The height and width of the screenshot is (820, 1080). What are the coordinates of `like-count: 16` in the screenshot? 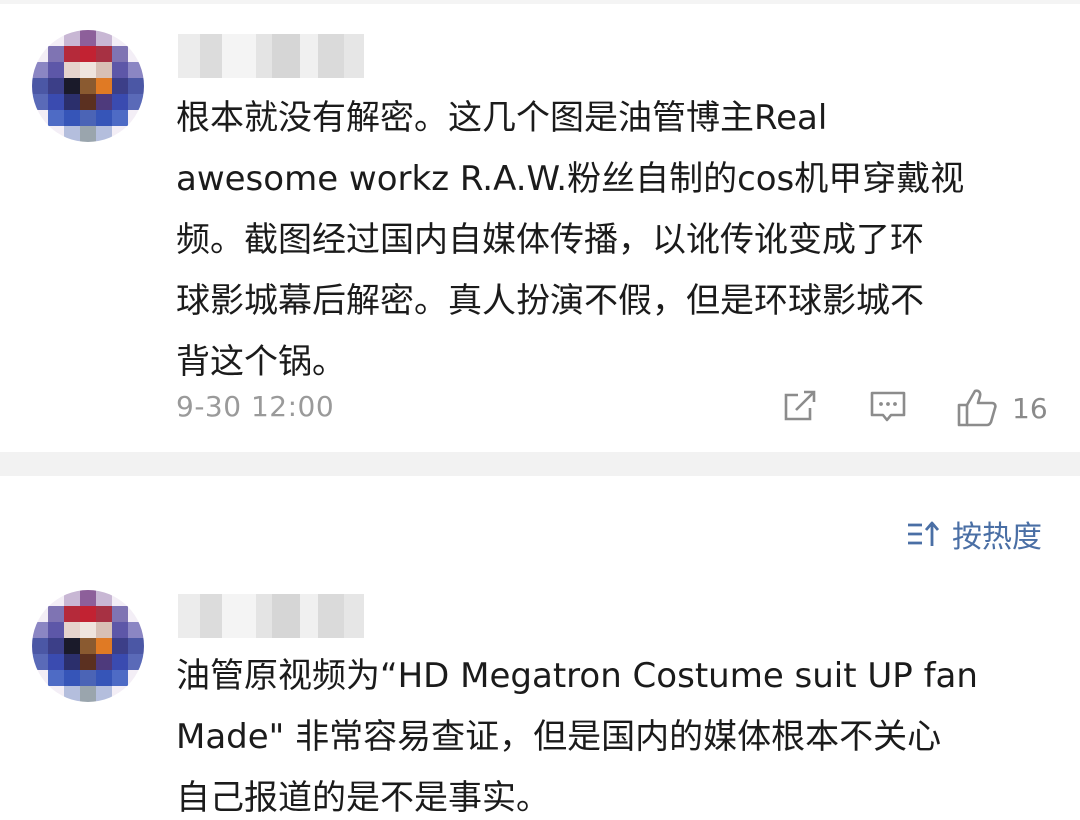 It's located at (1030, 408).